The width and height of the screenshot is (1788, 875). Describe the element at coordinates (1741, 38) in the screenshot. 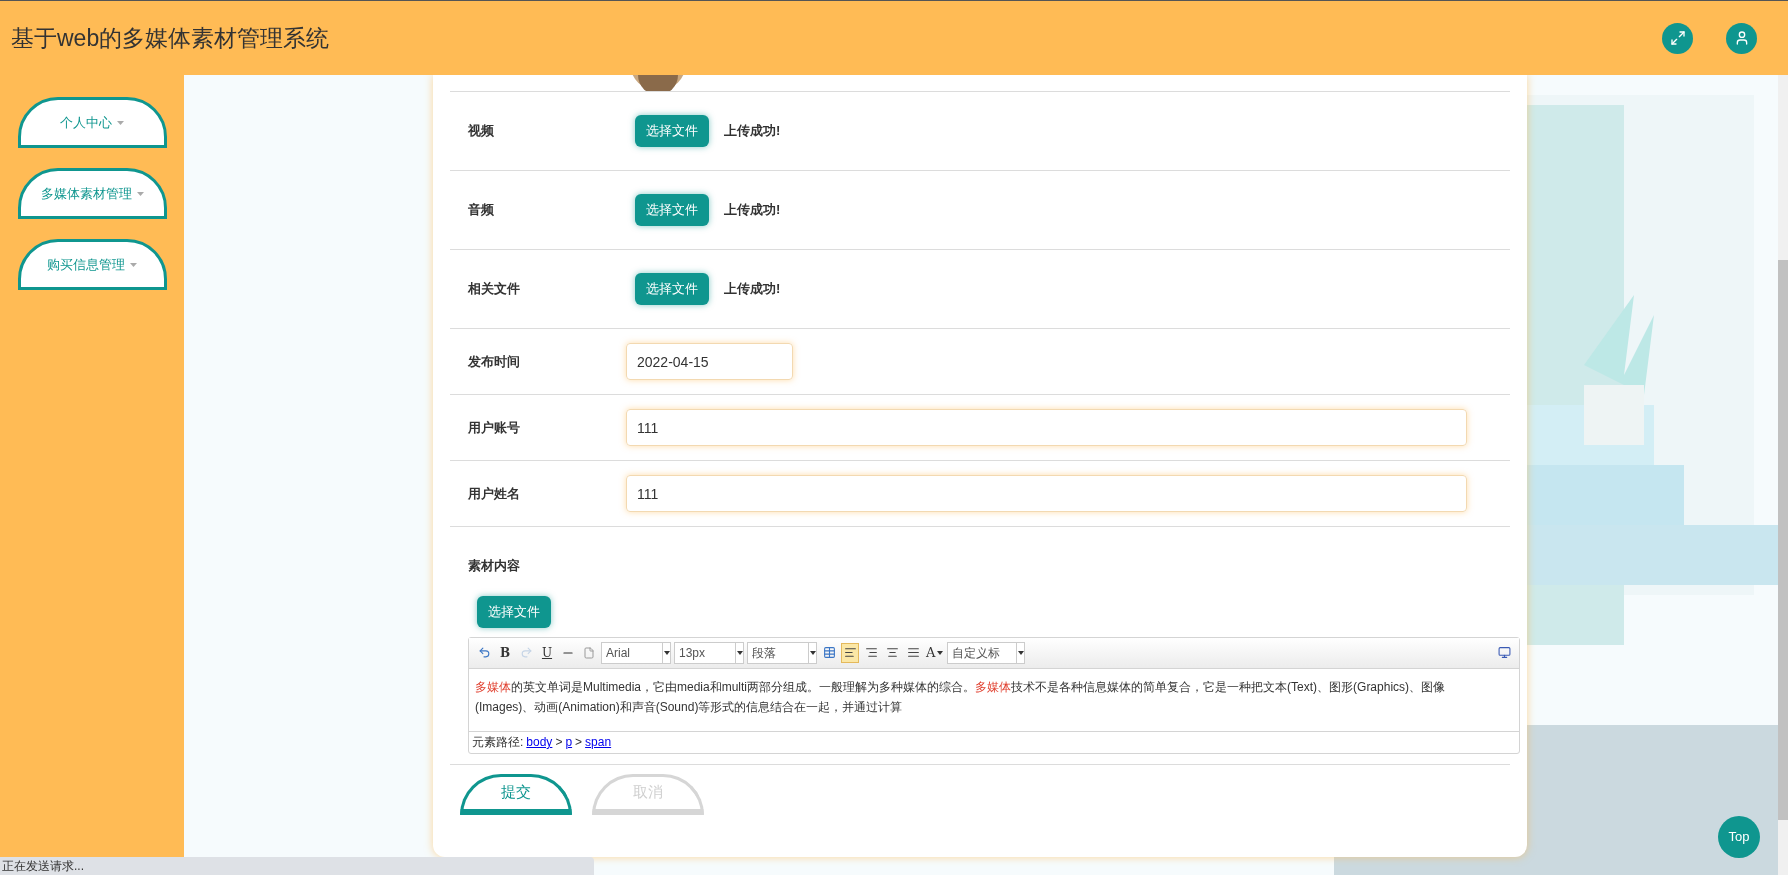

I see `user-button` at that location.